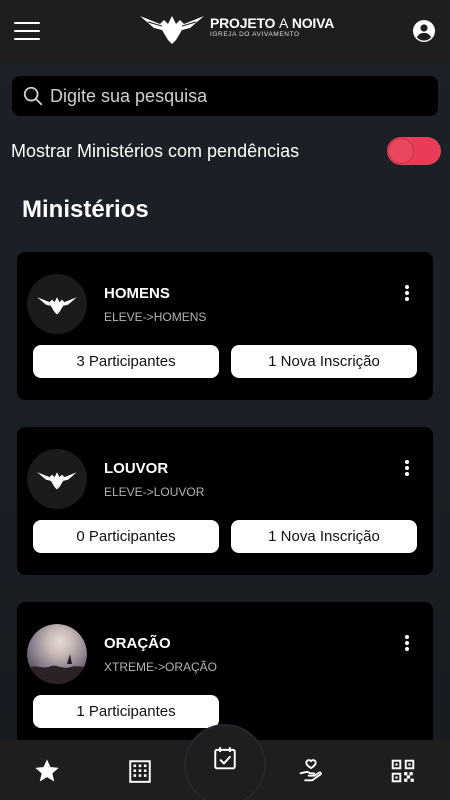 The width and height of the screenshot is (450, 800). Describe the element at coordinates (57, 669) in the screenshot. I see `sky-silhouette-image` at that location.